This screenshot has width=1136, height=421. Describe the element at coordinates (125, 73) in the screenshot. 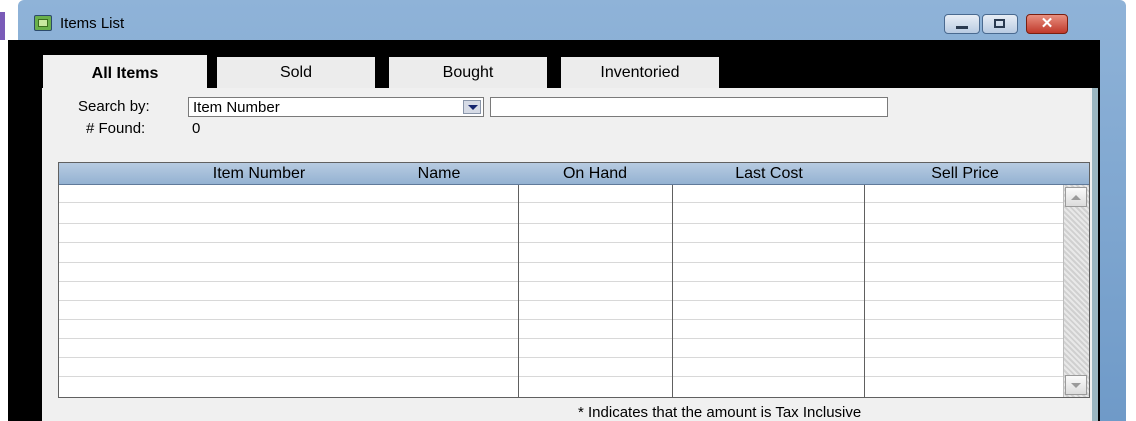

I see `tab-label: All Items` at that location.